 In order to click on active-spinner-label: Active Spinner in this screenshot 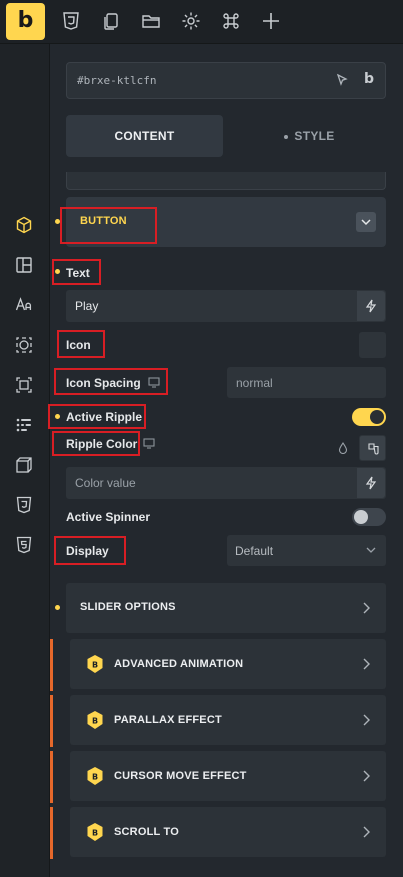, I will do `click(108, 517)`.